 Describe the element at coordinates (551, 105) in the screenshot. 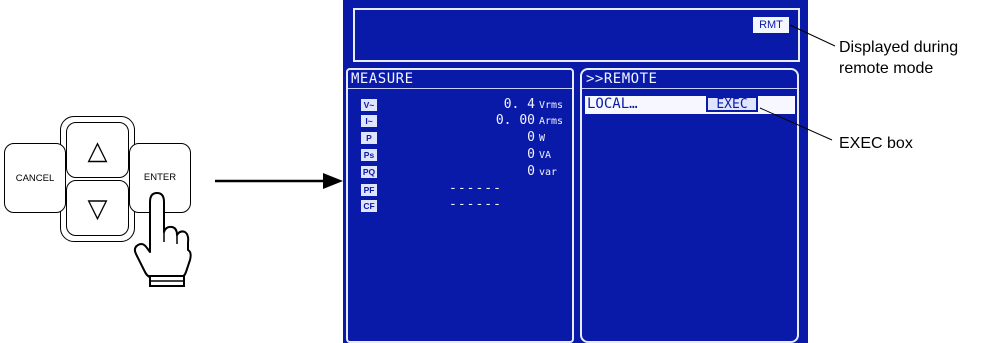

I see `measure-unit: Vrms` at that location.